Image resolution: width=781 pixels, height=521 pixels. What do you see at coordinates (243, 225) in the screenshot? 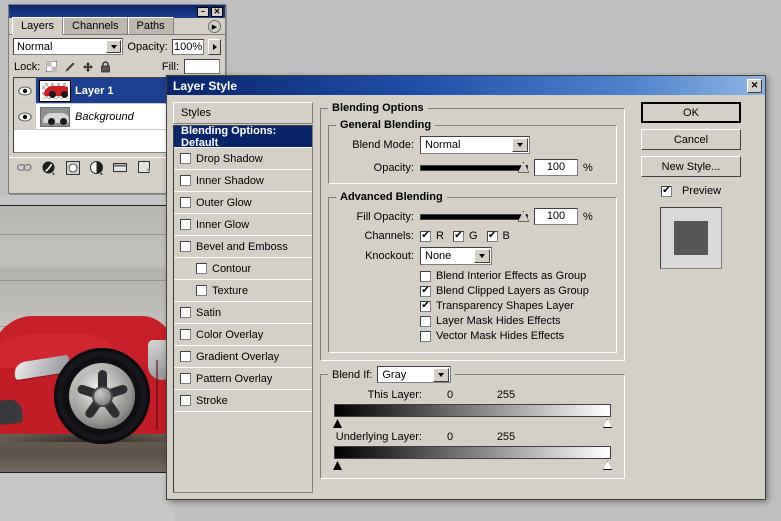
I see `style-item-inner-glow: Inner Glow` at bounding box center [243, 225].